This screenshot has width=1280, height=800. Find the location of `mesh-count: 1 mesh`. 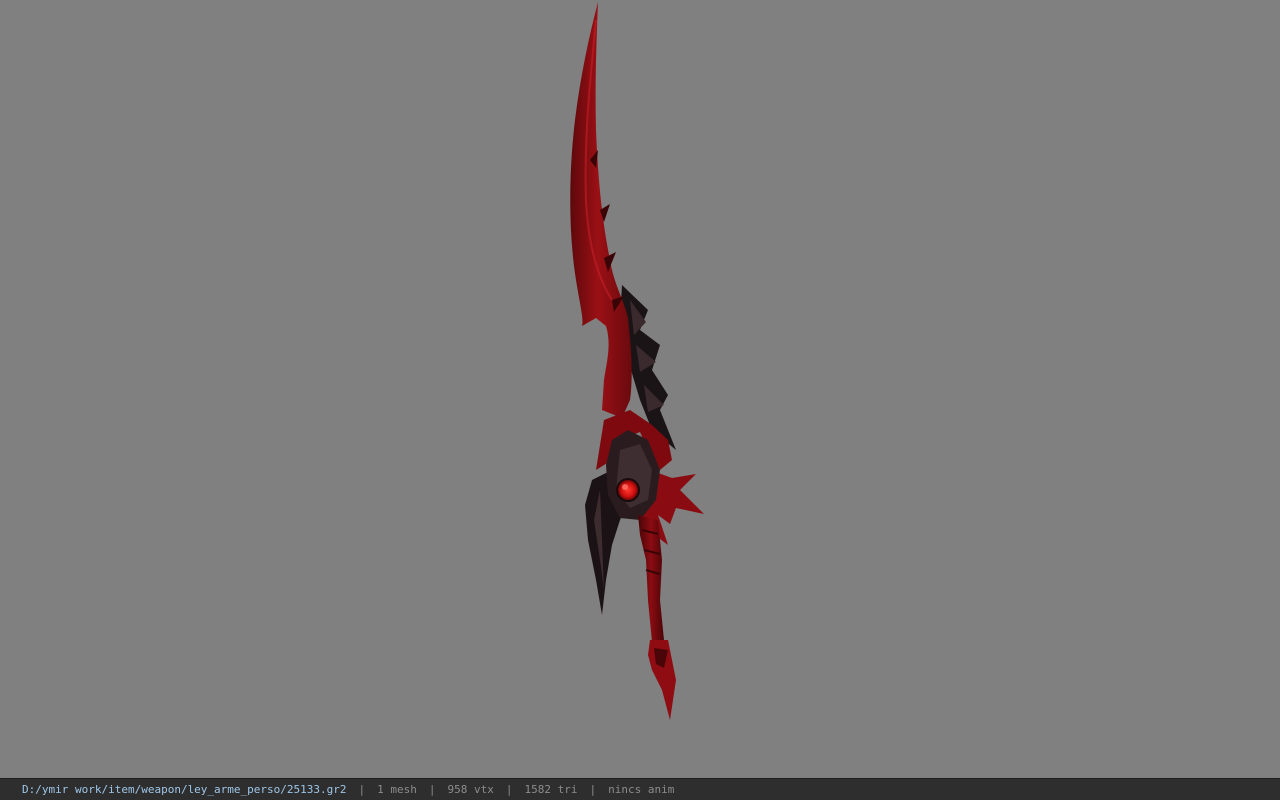

mesh-count: 1 mesh is located at coordinates (397, 789).